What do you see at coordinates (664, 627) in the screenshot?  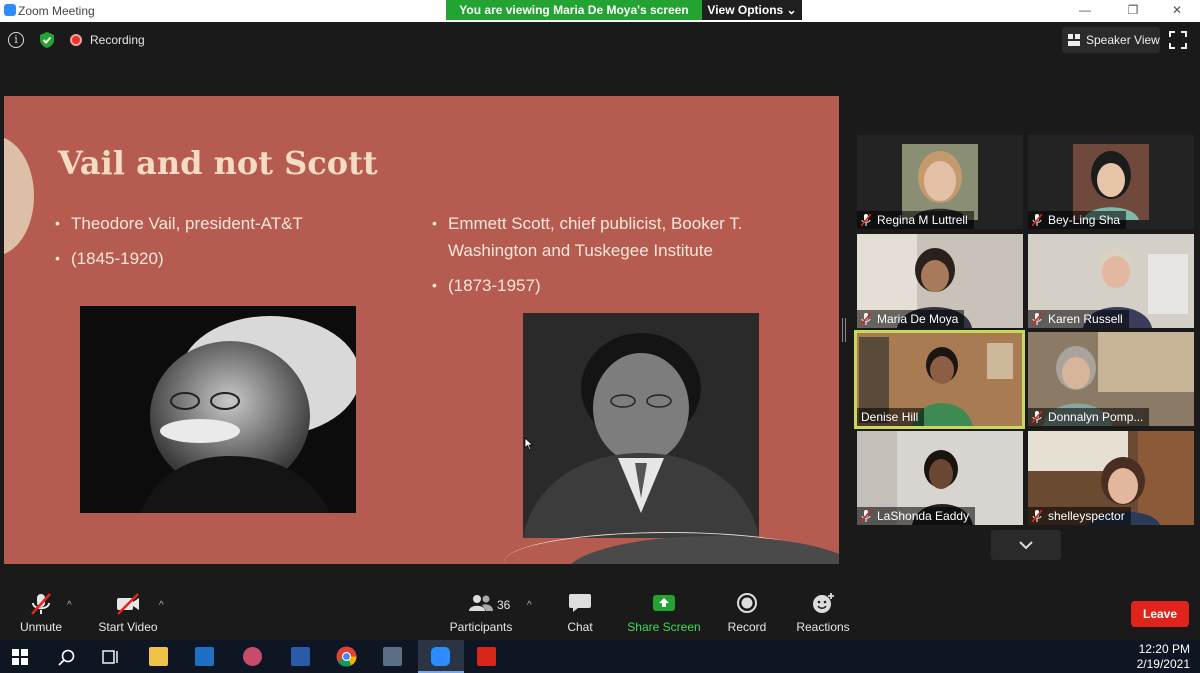 I see `share-screen-label: Share Screen` at bounding box center [664, 627].